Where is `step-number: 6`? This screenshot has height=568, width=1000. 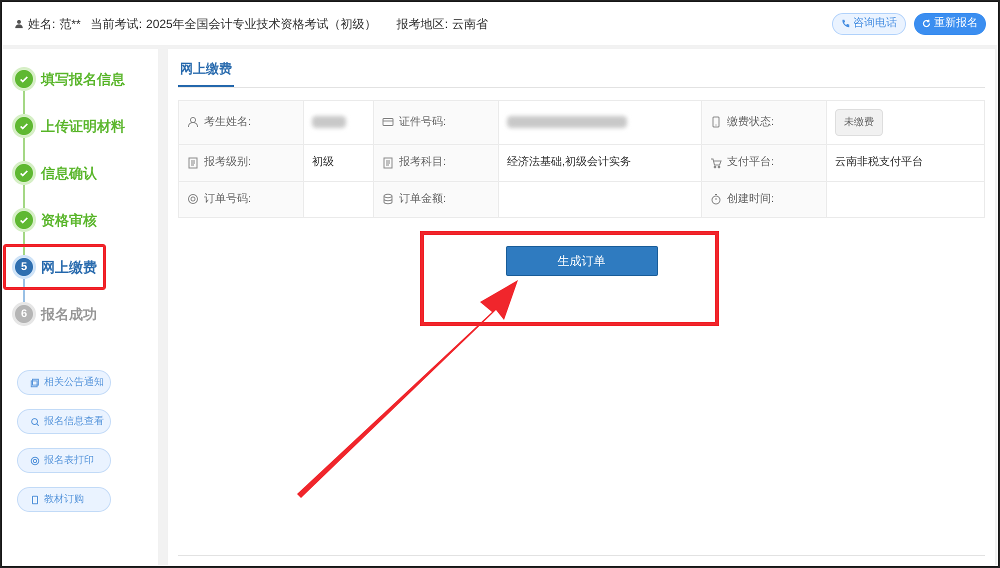 step-number: 6 is located at coordinates (24, 314).